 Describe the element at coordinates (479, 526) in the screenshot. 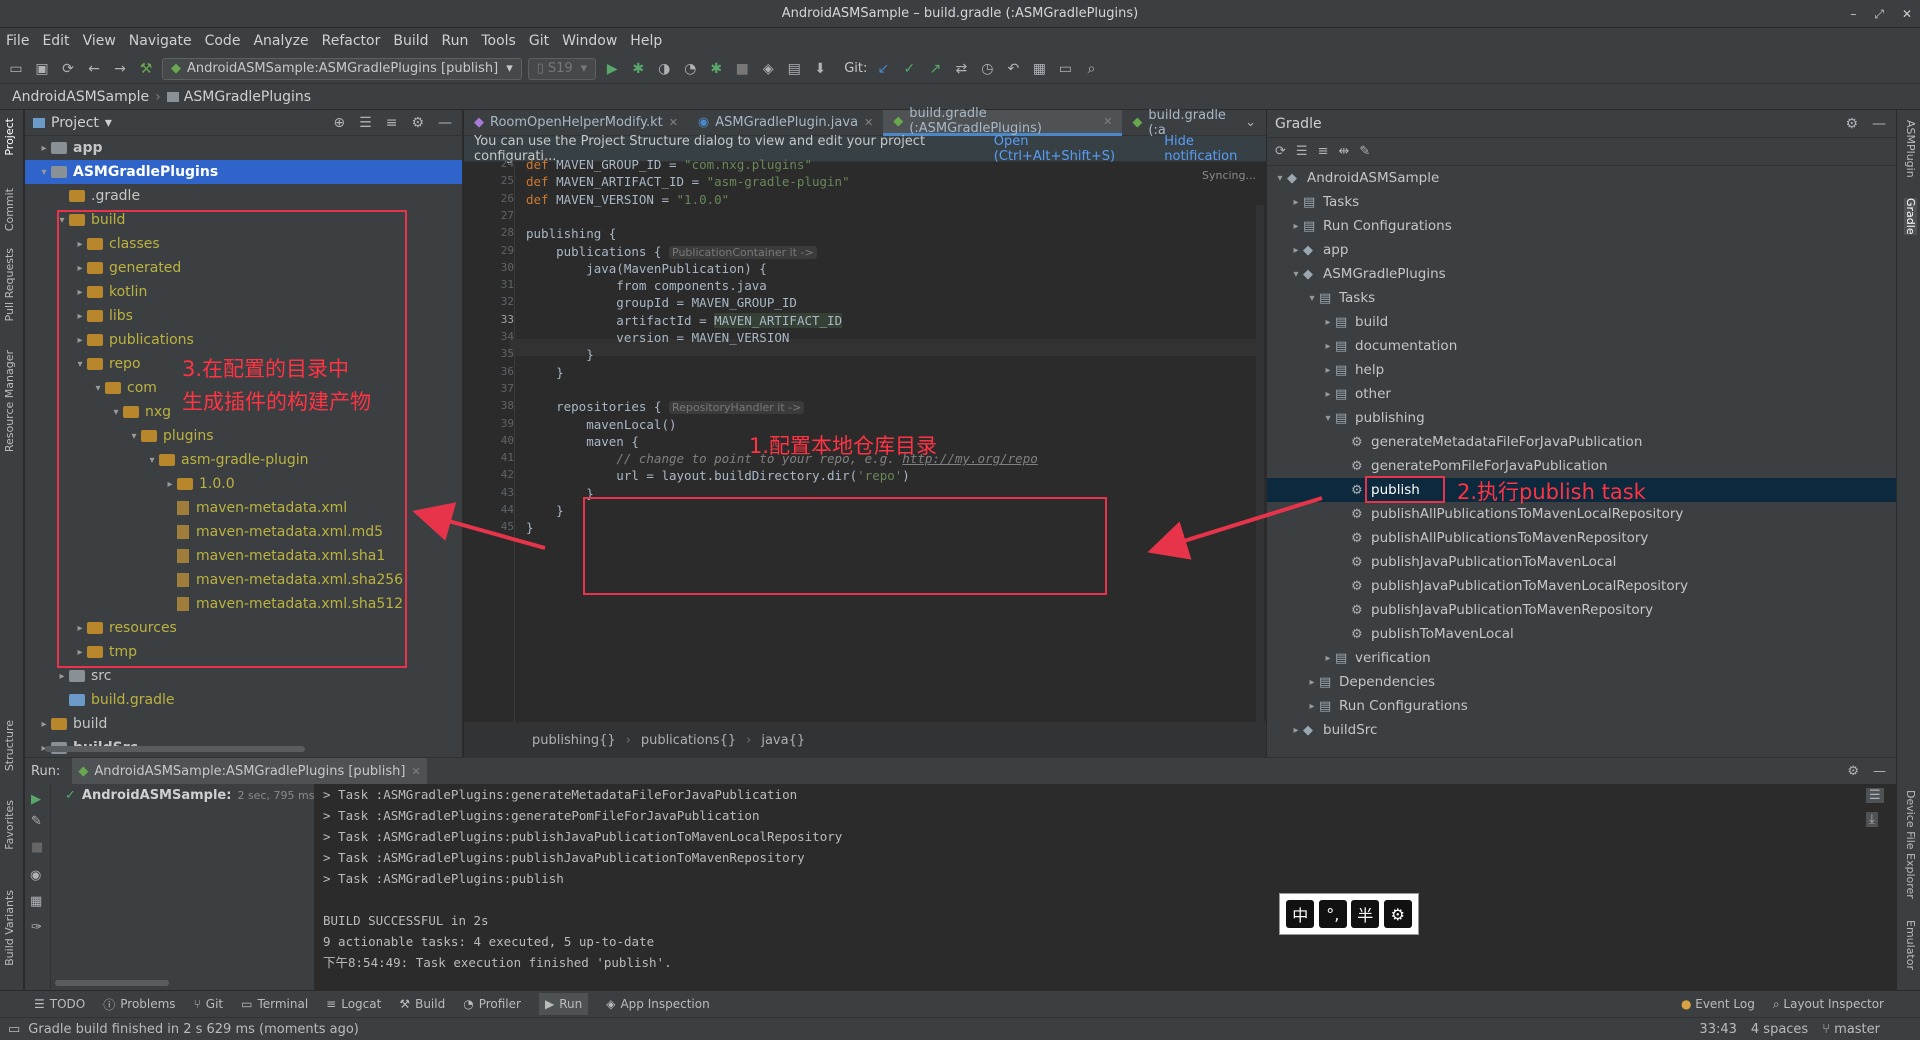

I see `arrow-maven-to-build` at that location.